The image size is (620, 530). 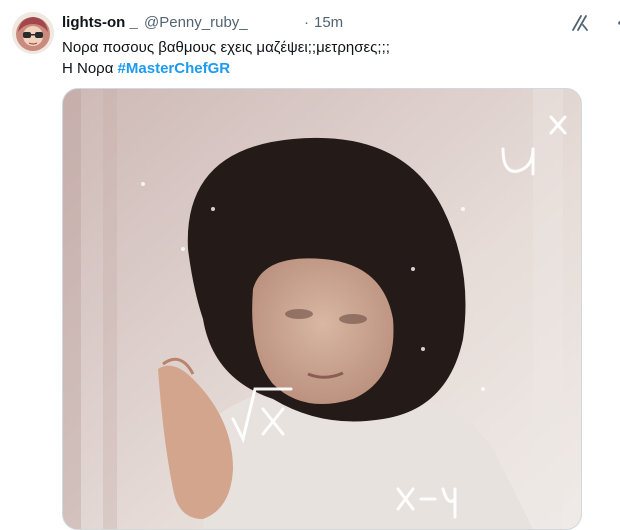 I want to click on author-handle: @Penny_ruby_, so click(x=196, y=22).